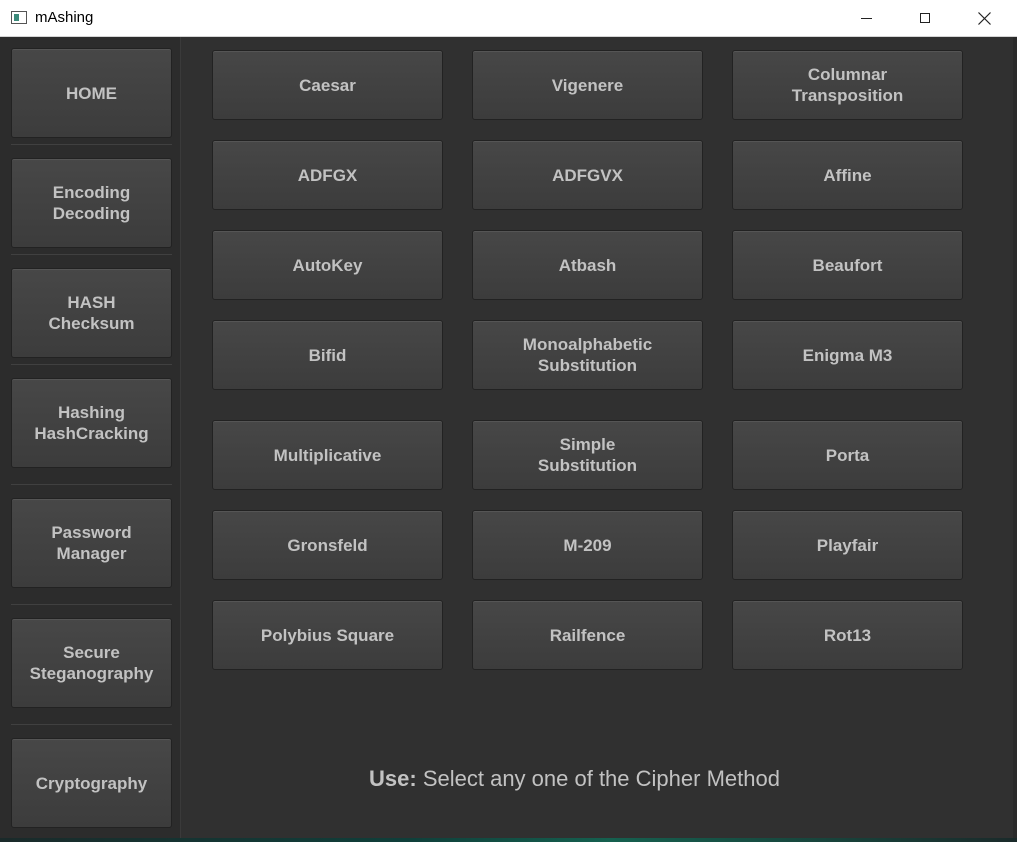 This screenshot has width=1017, height=842. What do you see at coordinates (587, 175) in the screenshot?
I see `cipher-button-adfgvx: ADFGVX` at bounding box center [587, 175].